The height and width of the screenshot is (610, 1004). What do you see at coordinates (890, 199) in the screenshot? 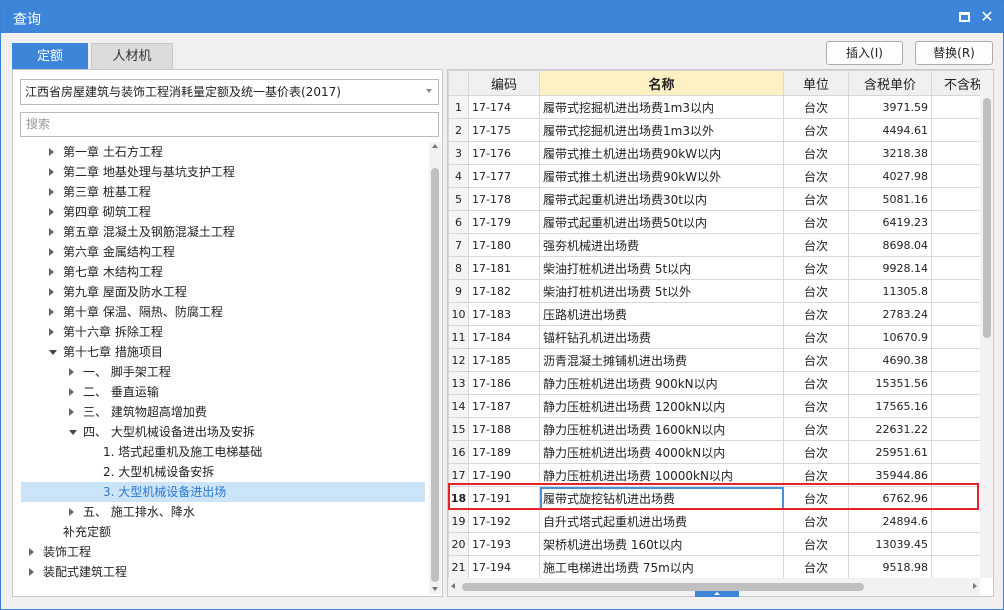
I see `price-tax-cell: 5081.16` at bounding box center [890, 199].